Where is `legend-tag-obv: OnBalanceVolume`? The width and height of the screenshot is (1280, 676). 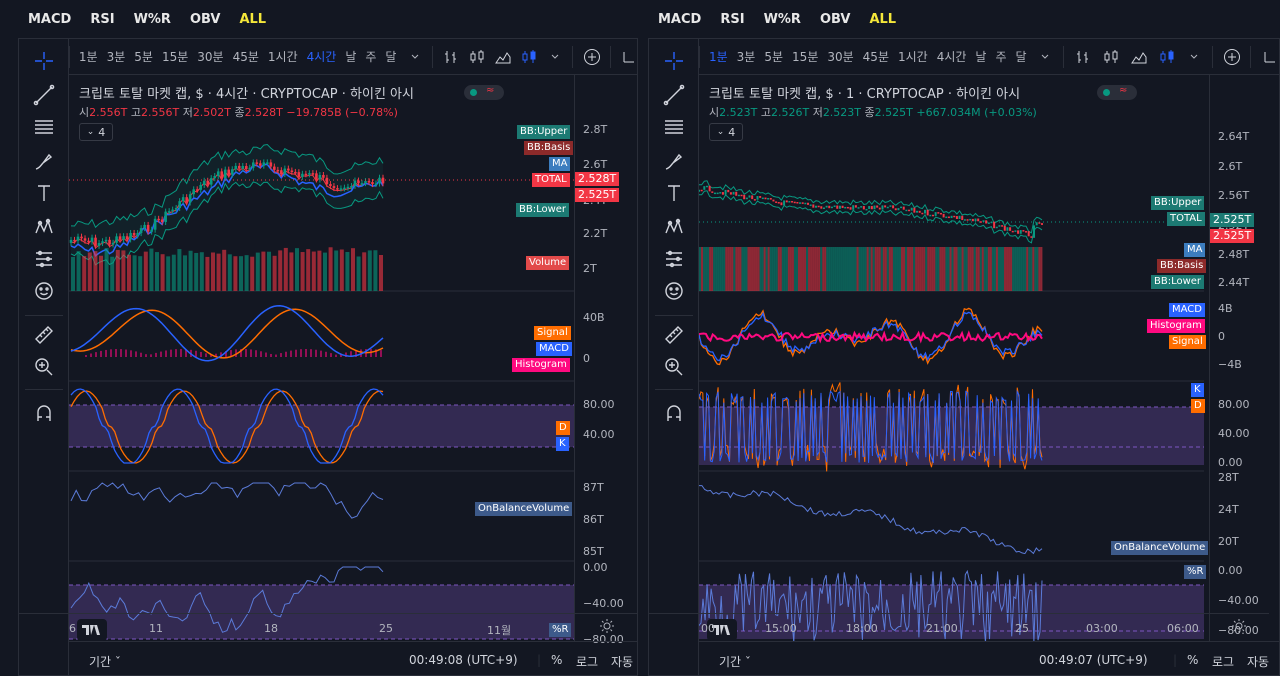
legend-tag-obv: OnBalanceVolume is located at coordinates (524, 509).